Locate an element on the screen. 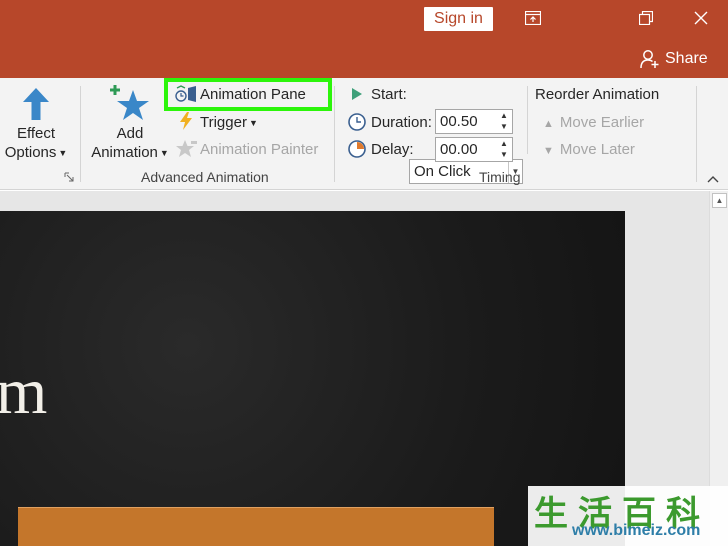 The height and width of the screenshot is (546, 728). start-label: Start: is located at coordinates (389, 94).